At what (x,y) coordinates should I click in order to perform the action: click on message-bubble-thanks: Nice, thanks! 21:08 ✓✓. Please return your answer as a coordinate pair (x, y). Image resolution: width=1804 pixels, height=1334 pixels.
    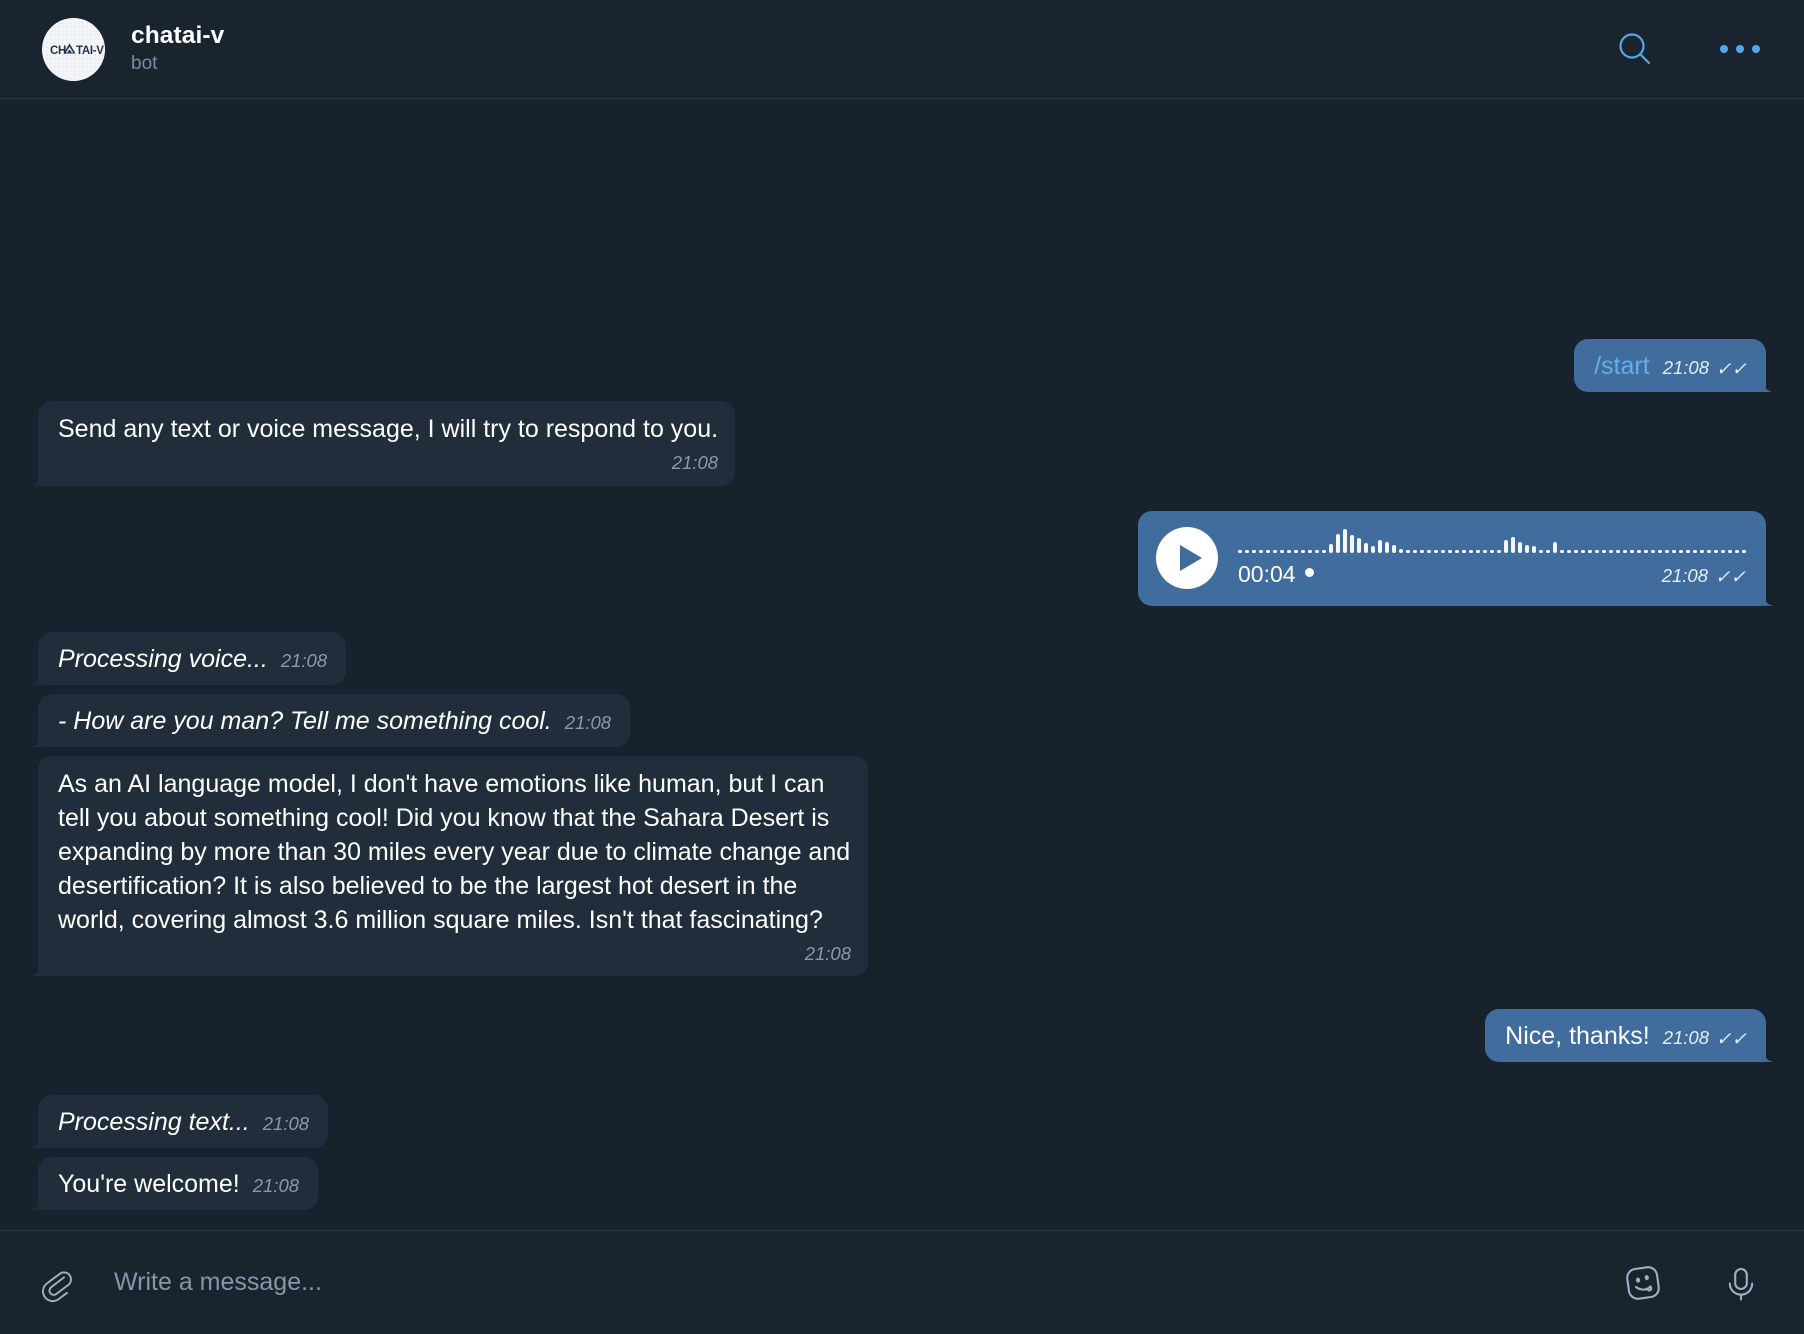
    Looking at the image, I should click on (1625, 1035).